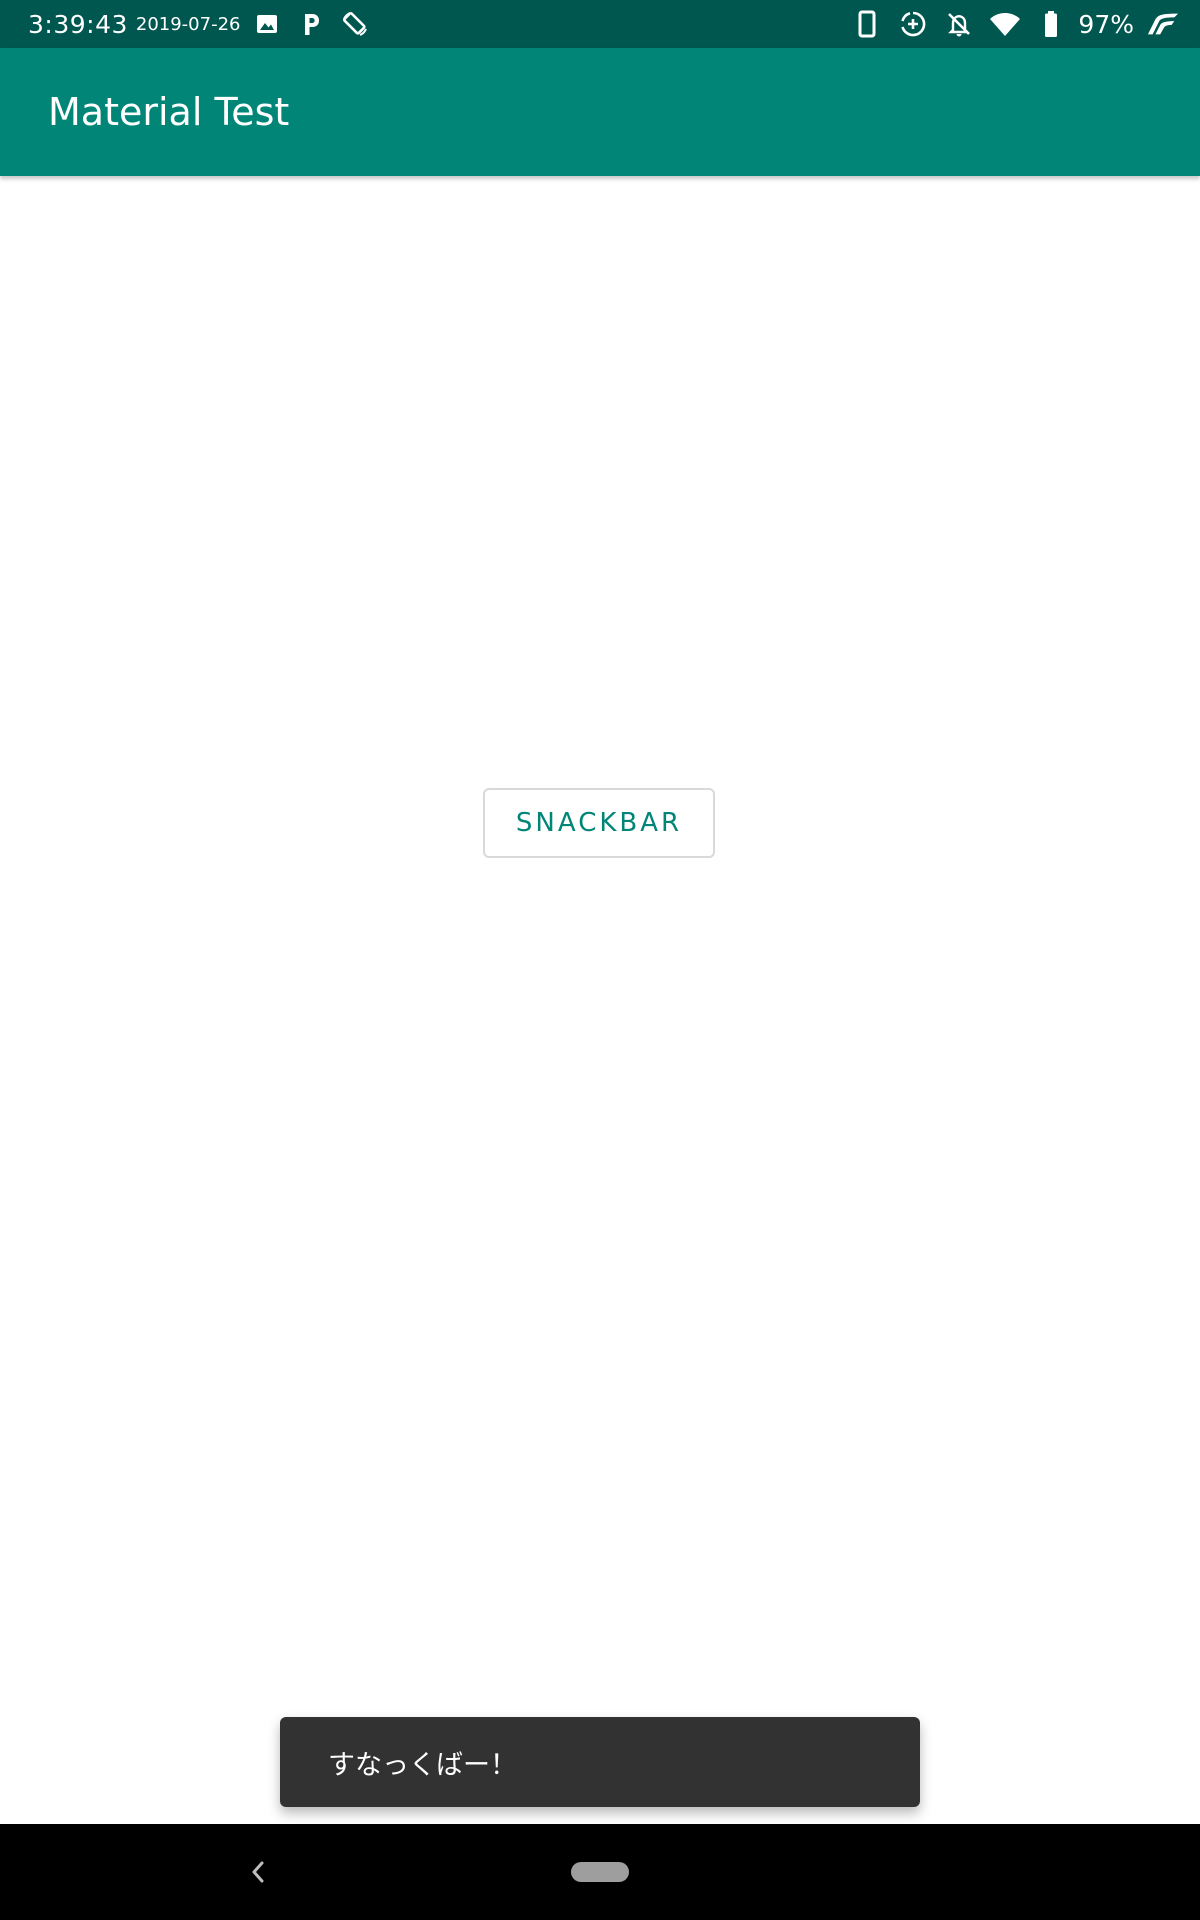 This screenshot has width=1200, height=1920. What do you see at coordinates (1051, 24) in the screenshot?
I see `battery-icon` at bounding box center [1051, 24].